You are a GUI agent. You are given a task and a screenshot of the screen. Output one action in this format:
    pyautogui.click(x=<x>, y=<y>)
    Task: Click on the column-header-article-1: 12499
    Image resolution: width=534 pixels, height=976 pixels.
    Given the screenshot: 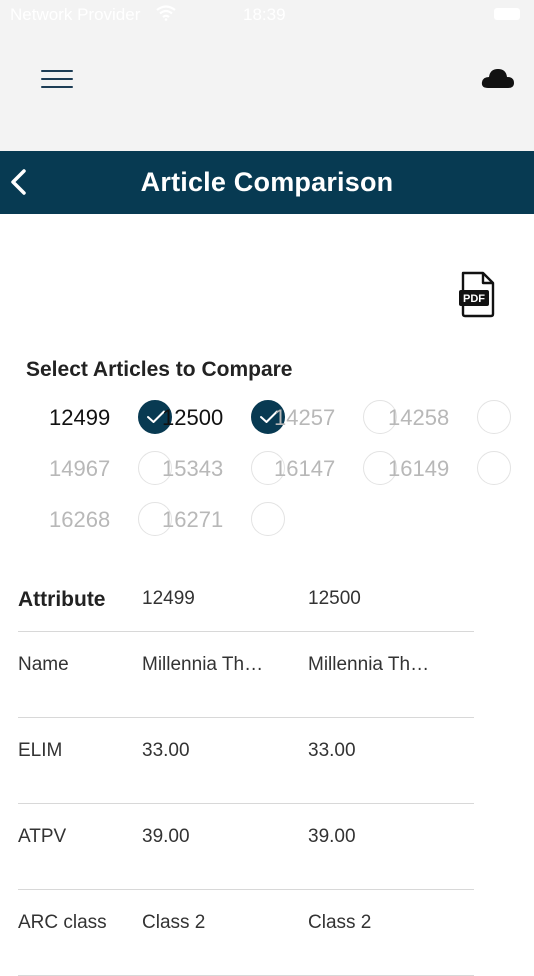 What is the action you would take?
    pyautogui.click(x=168, y=598)
    